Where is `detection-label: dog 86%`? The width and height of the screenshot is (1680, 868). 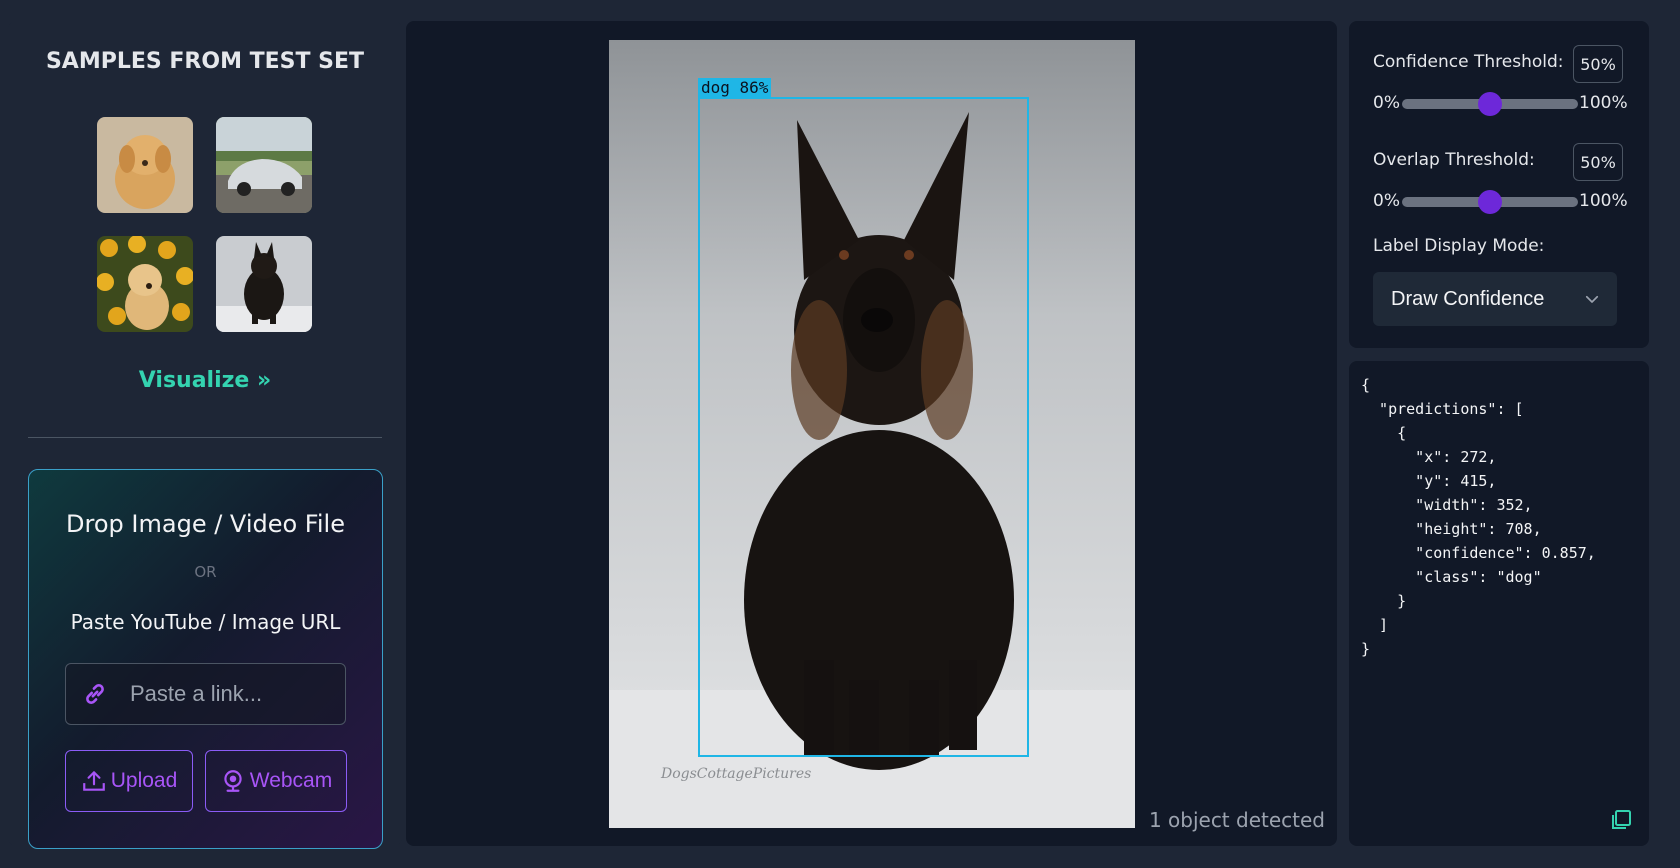
detection-label: dog 86% is located at coordinates (735, 88).